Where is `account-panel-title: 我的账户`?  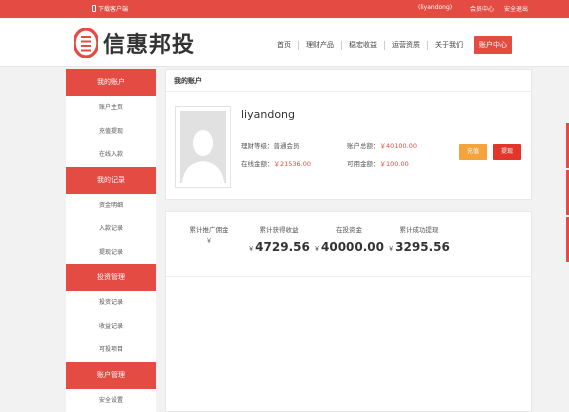 account-panel-title: 我的账户 is located at coordinates (348, 81).